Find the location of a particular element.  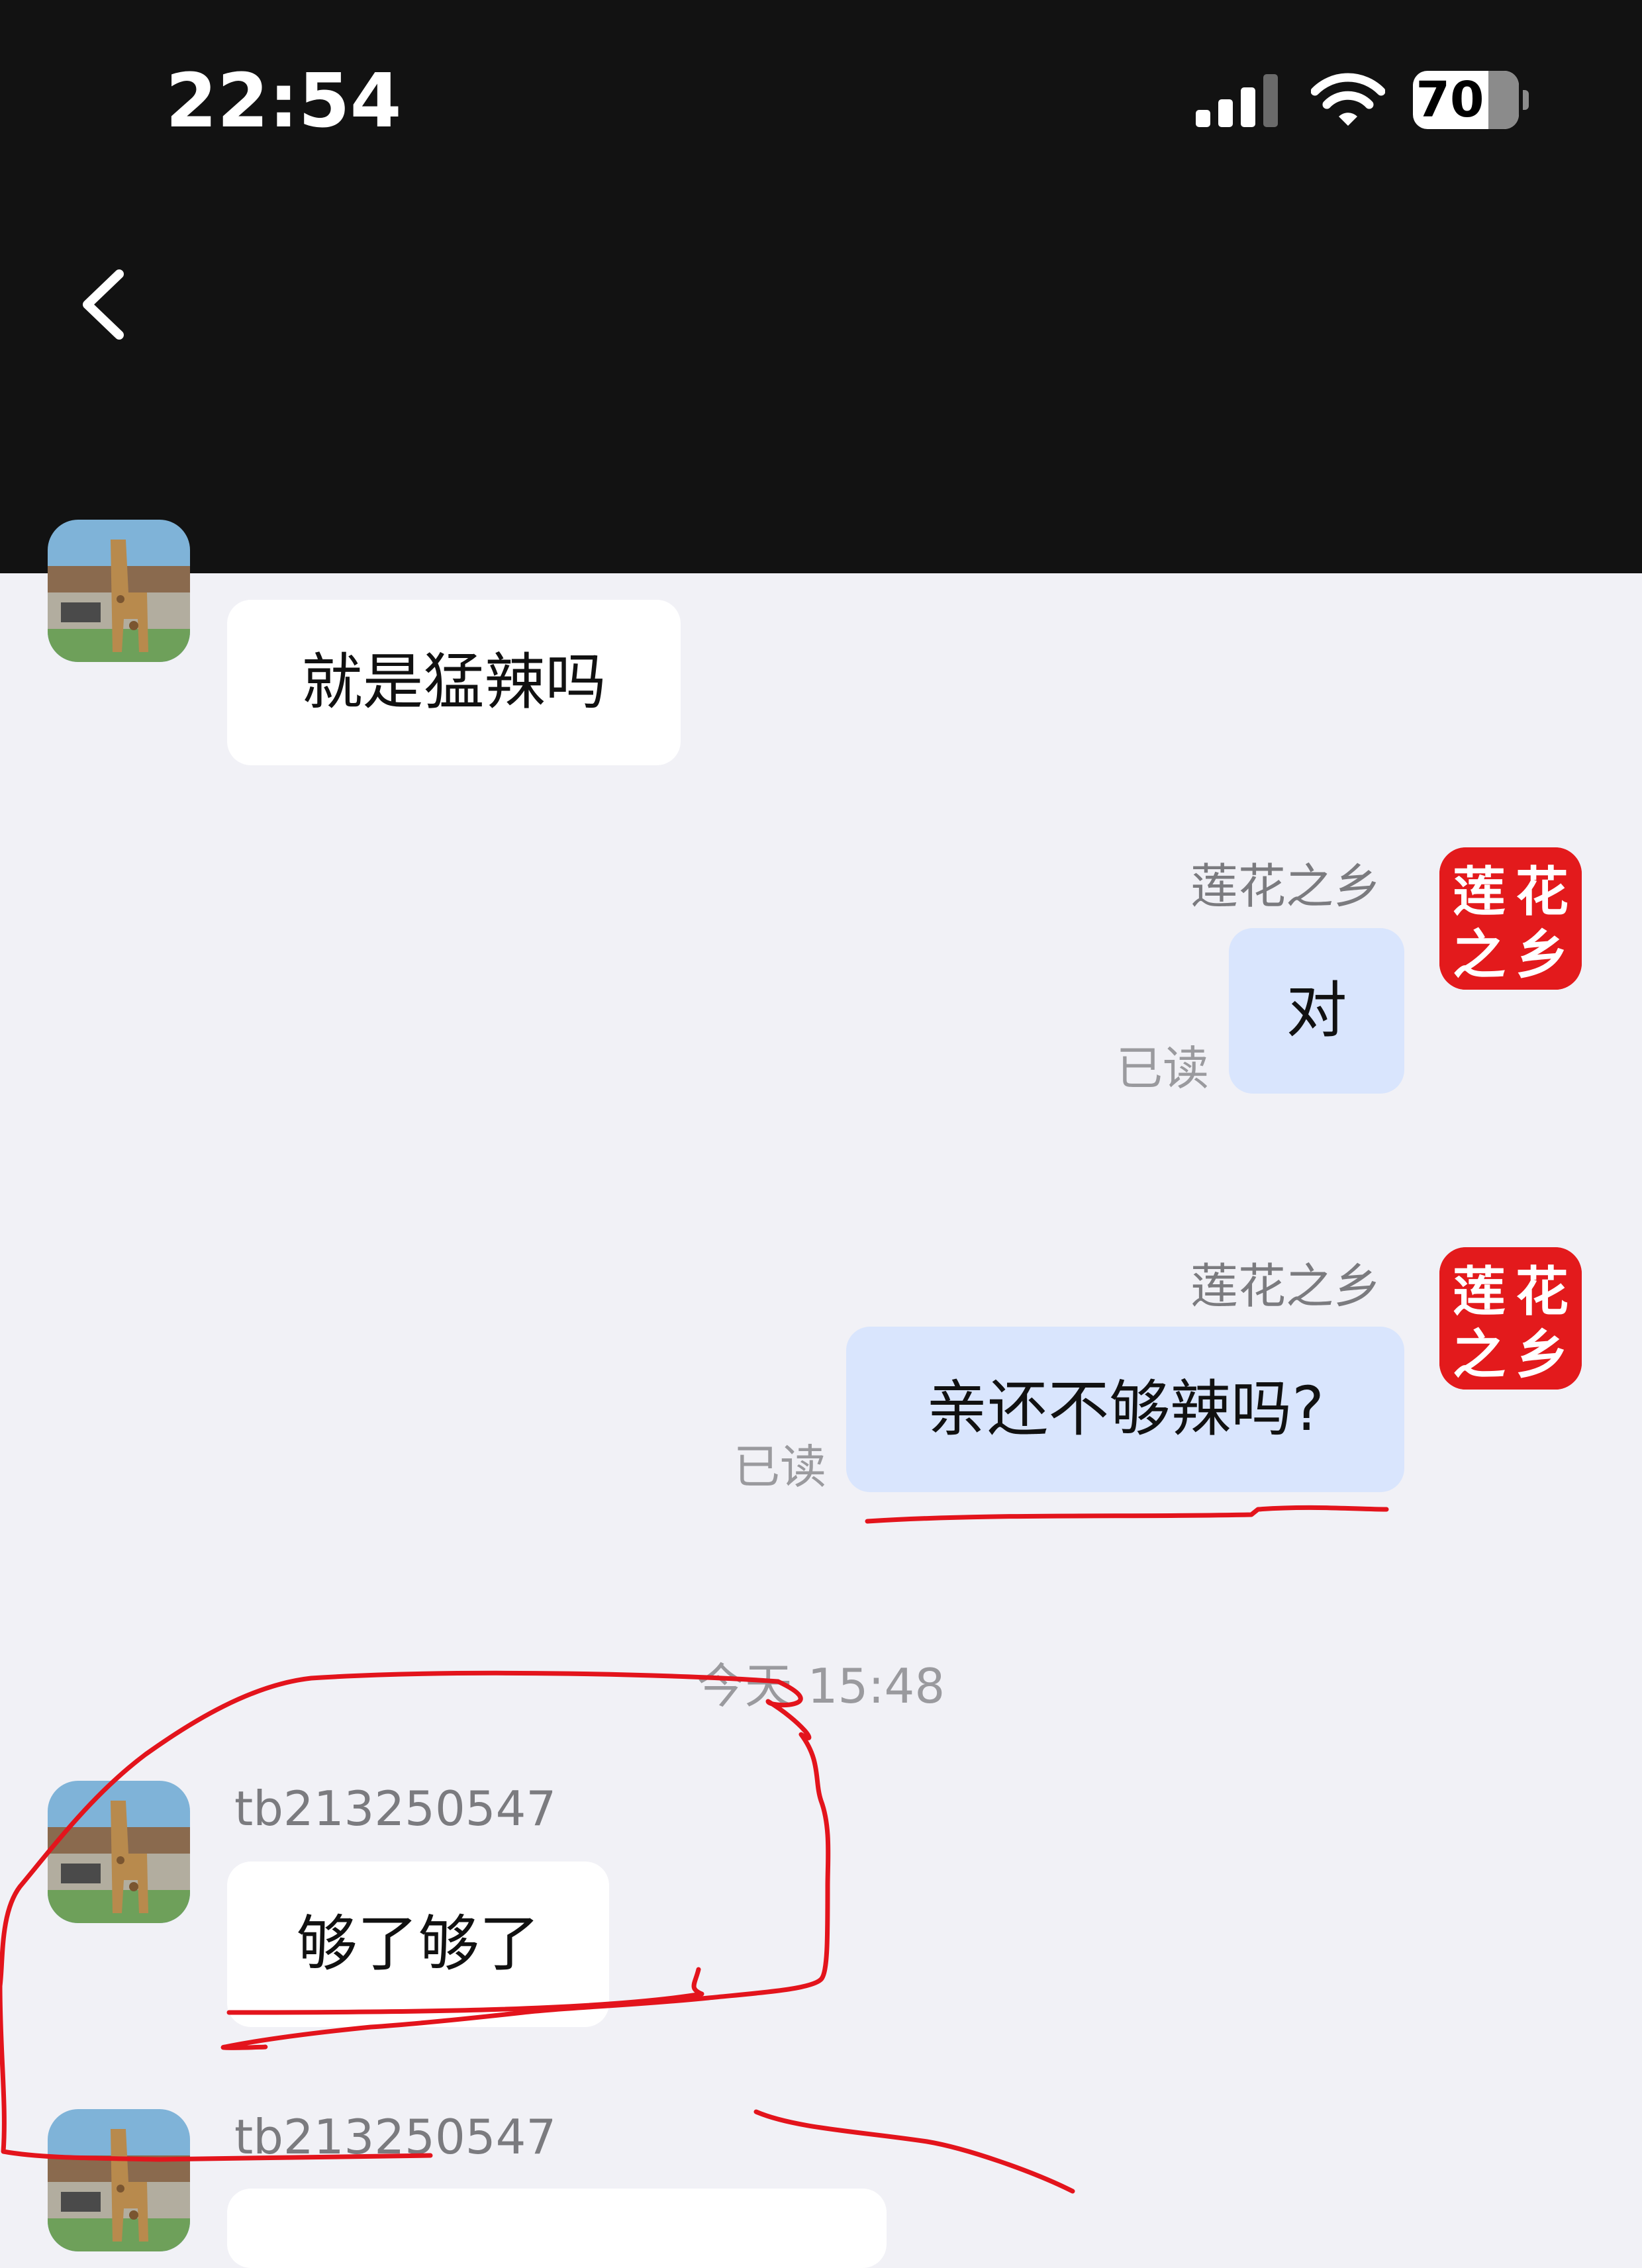

circle-stroke-right is located at coordinates (525, 1865).